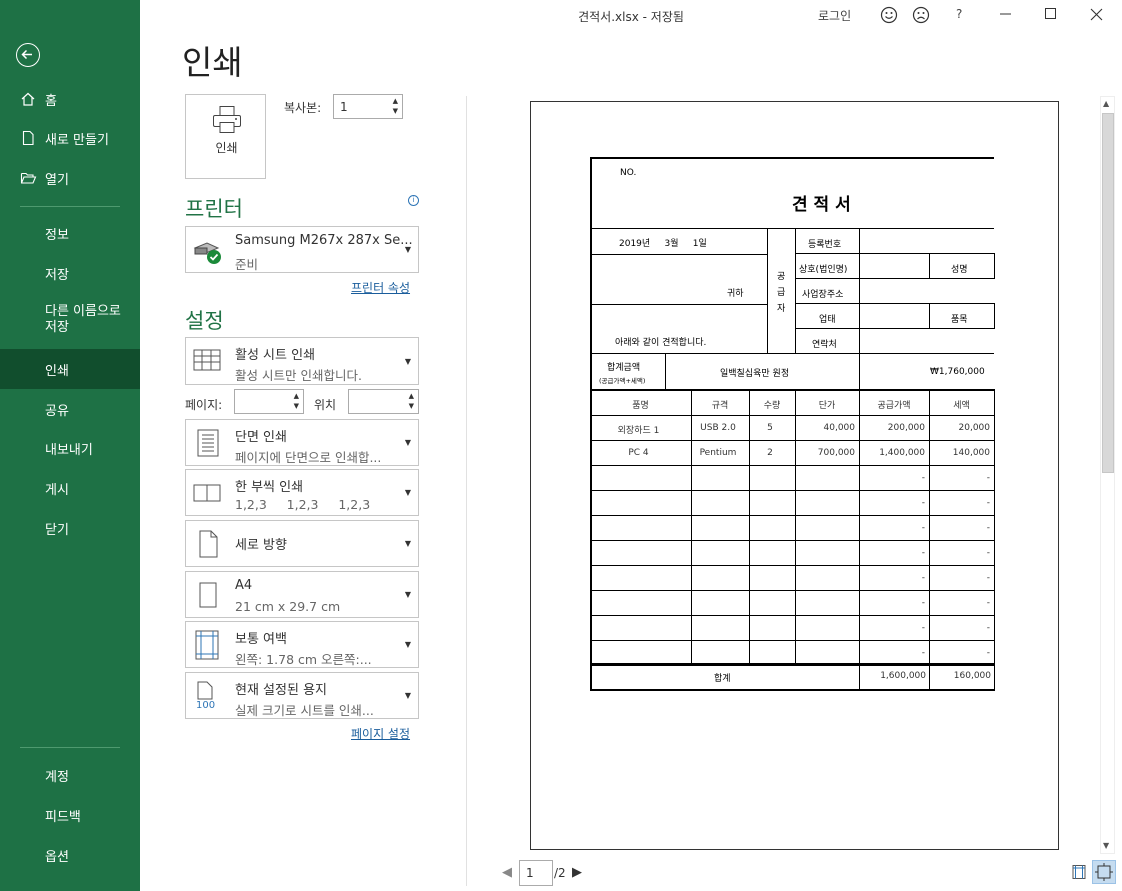 The height and width of the screenshot is (891, 1122). Describe the element at coordinates (225, 136) in the screenshot. I see `print-button: 인쇄` at that location.